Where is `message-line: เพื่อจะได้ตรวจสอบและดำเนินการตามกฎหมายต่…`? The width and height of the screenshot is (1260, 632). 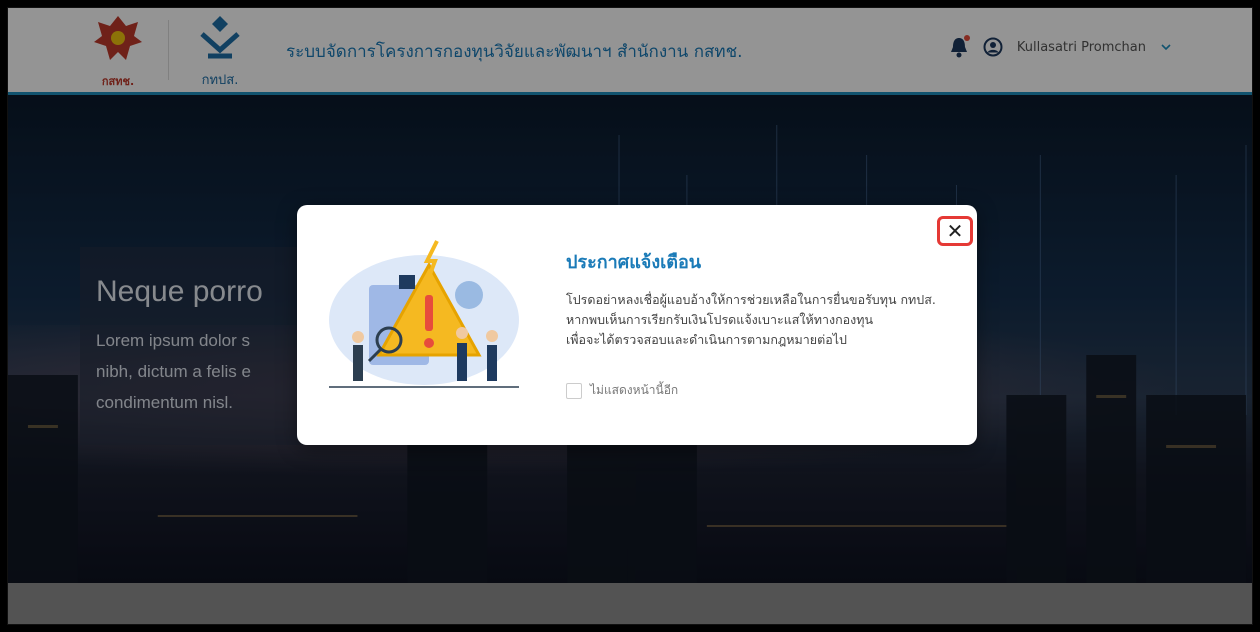
message-line: เพื่อจะได้ตรวจสอบและดำเนินการตามกฎหมายต่… is located at coordinates (706, 339).